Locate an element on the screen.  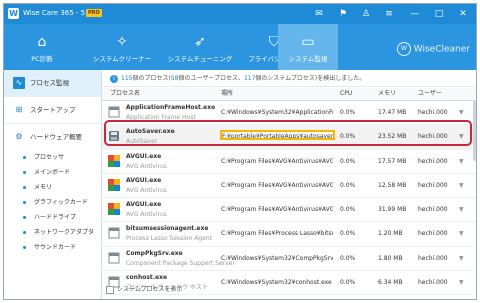
process-description: AVG Antivirus is located at coordinates (146, 215).